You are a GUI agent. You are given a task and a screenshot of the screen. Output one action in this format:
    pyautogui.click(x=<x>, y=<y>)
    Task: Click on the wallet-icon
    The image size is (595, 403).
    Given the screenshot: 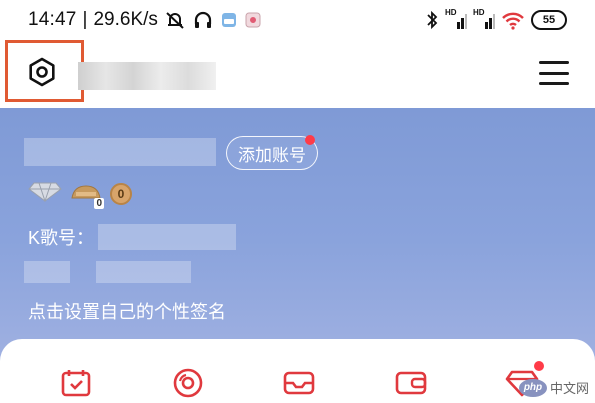 What is the action you would take?
    pyautogui.click(x=411, y=385)
    